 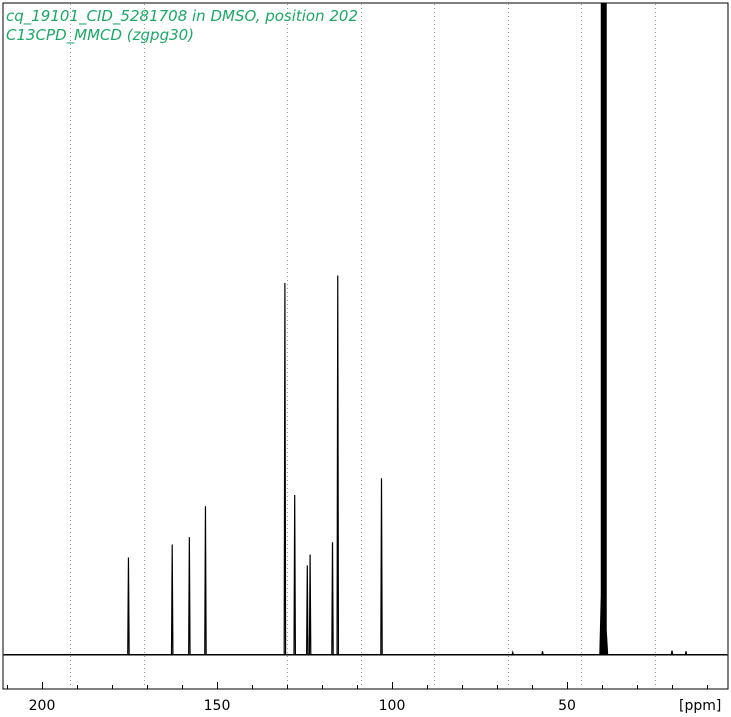 I want to click on x-tick-label-0: 200, so click(x=42, y=706).